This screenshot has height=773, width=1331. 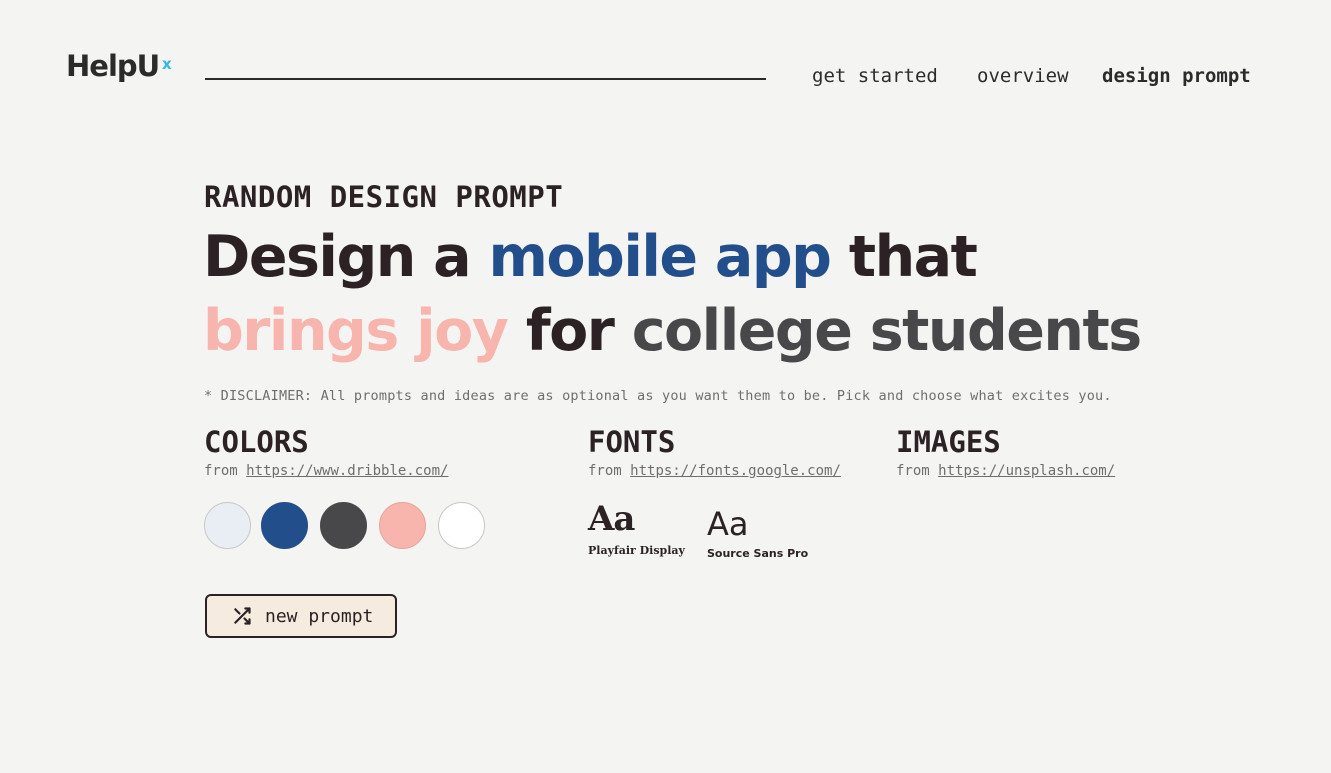 What do you see at coordinates (948, 442) in the screenshot?
I see `images-title: IMAGES` at bounding box center [948, 442].